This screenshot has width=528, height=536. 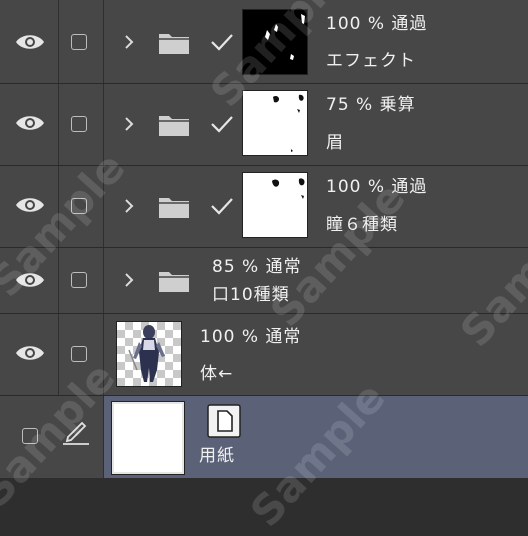 I want to click on layer-opacity-blend: 85 % 通常, so click(x=257, y=267).